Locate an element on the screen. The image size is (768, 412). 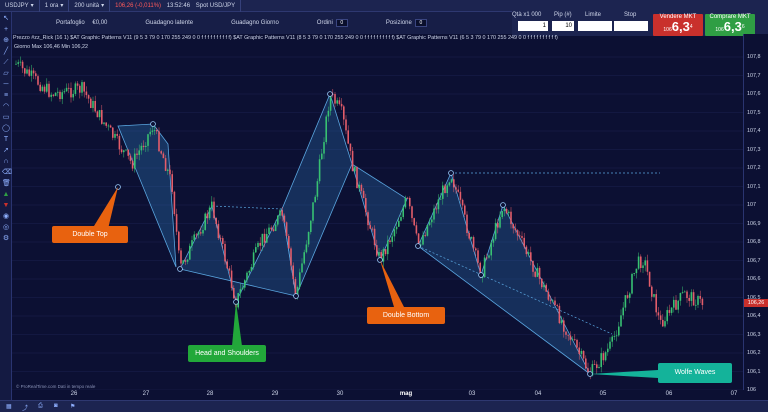
limit-input is located at coordinates (595, 26).